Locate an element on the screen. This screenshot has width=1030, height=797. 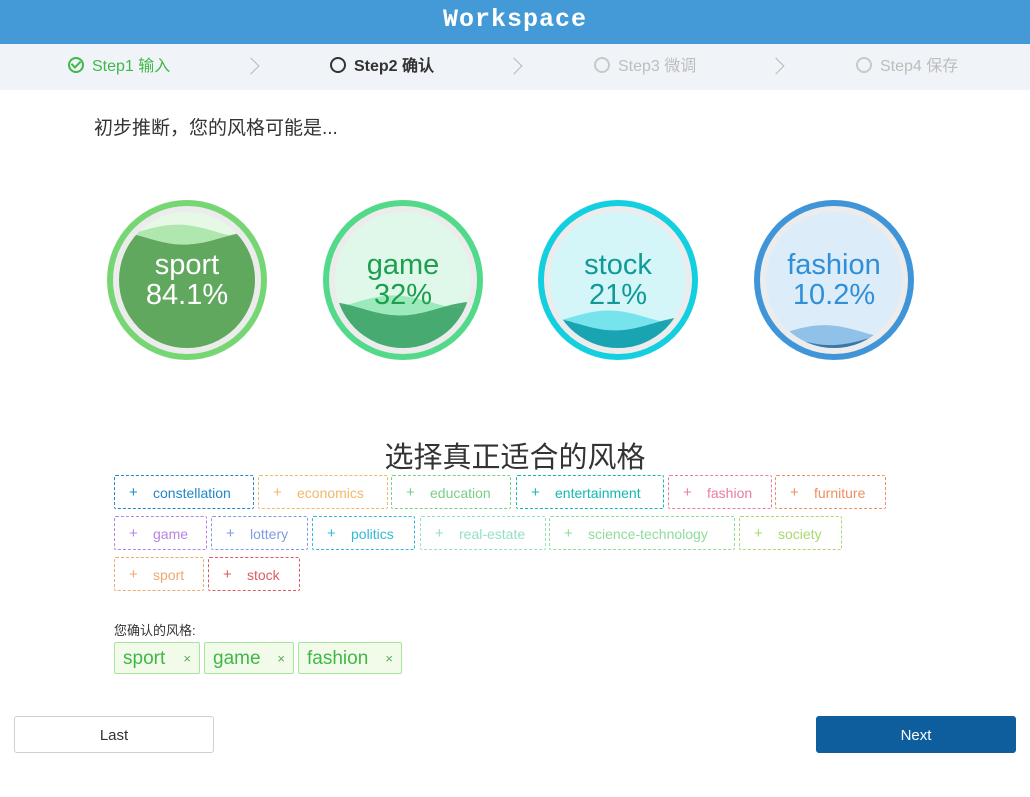
tag-label: game is located at coordinates (171, 534).